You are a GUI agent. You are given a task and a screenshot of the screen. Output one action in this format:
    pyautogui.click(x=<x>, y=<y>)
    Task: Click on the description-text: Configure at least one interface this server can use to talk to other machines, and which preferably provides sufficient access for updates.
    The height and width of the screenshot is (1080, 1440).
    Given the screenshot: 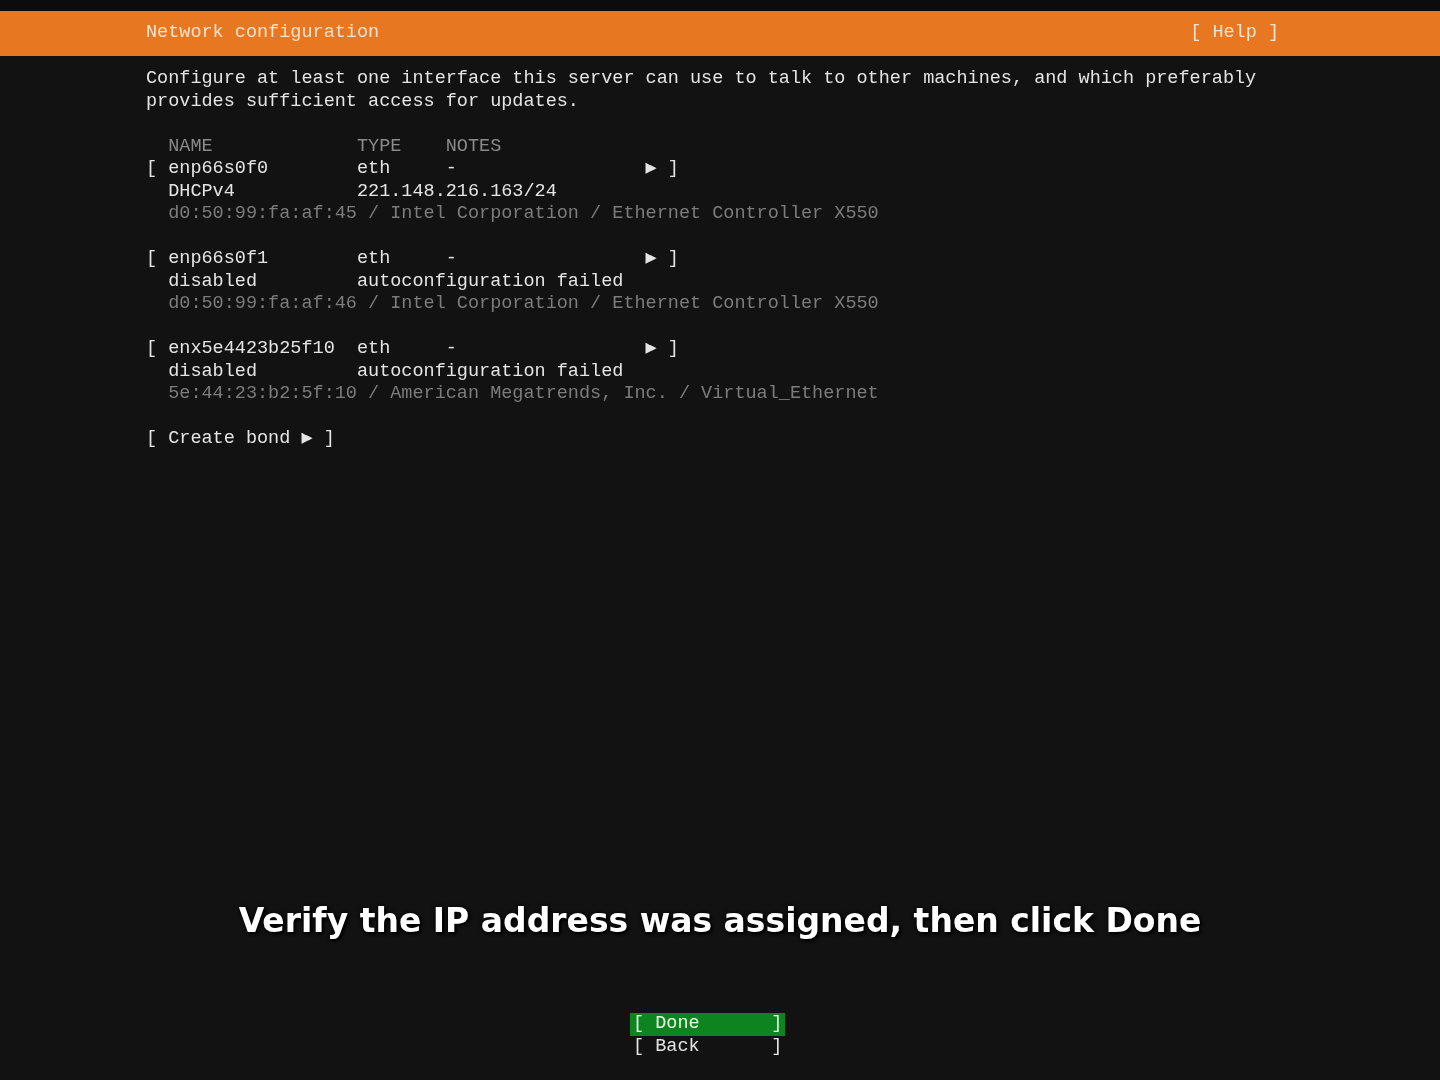 What is the action you would take?
    pyautogui.click(x=702, y=90)
    